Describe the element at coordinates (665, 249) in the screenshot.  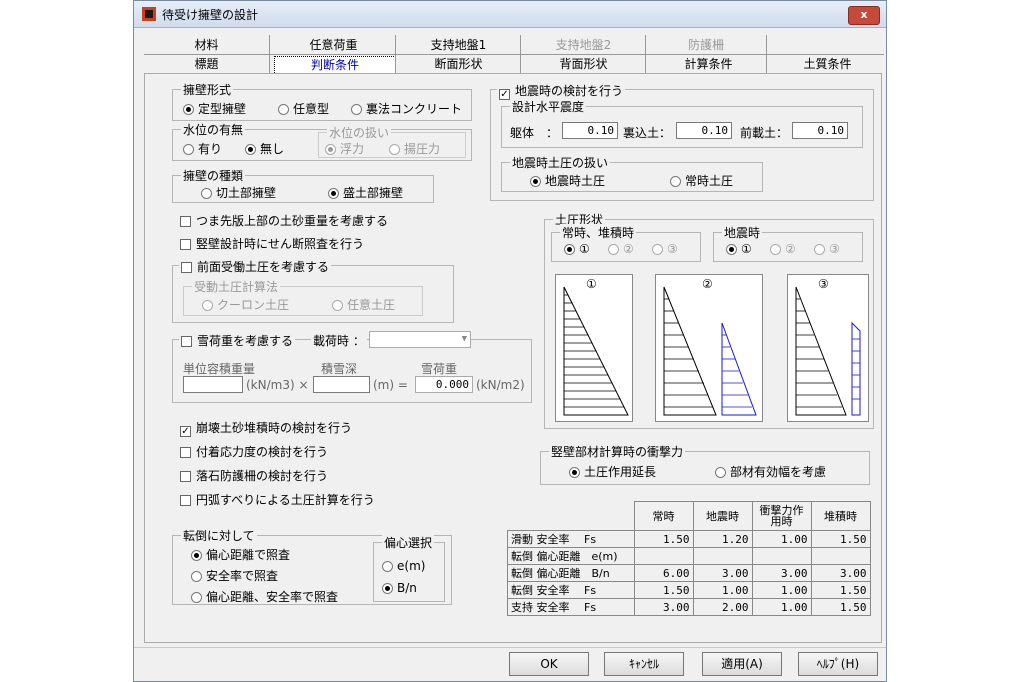
I see `normal-option-3: ③` at that location.